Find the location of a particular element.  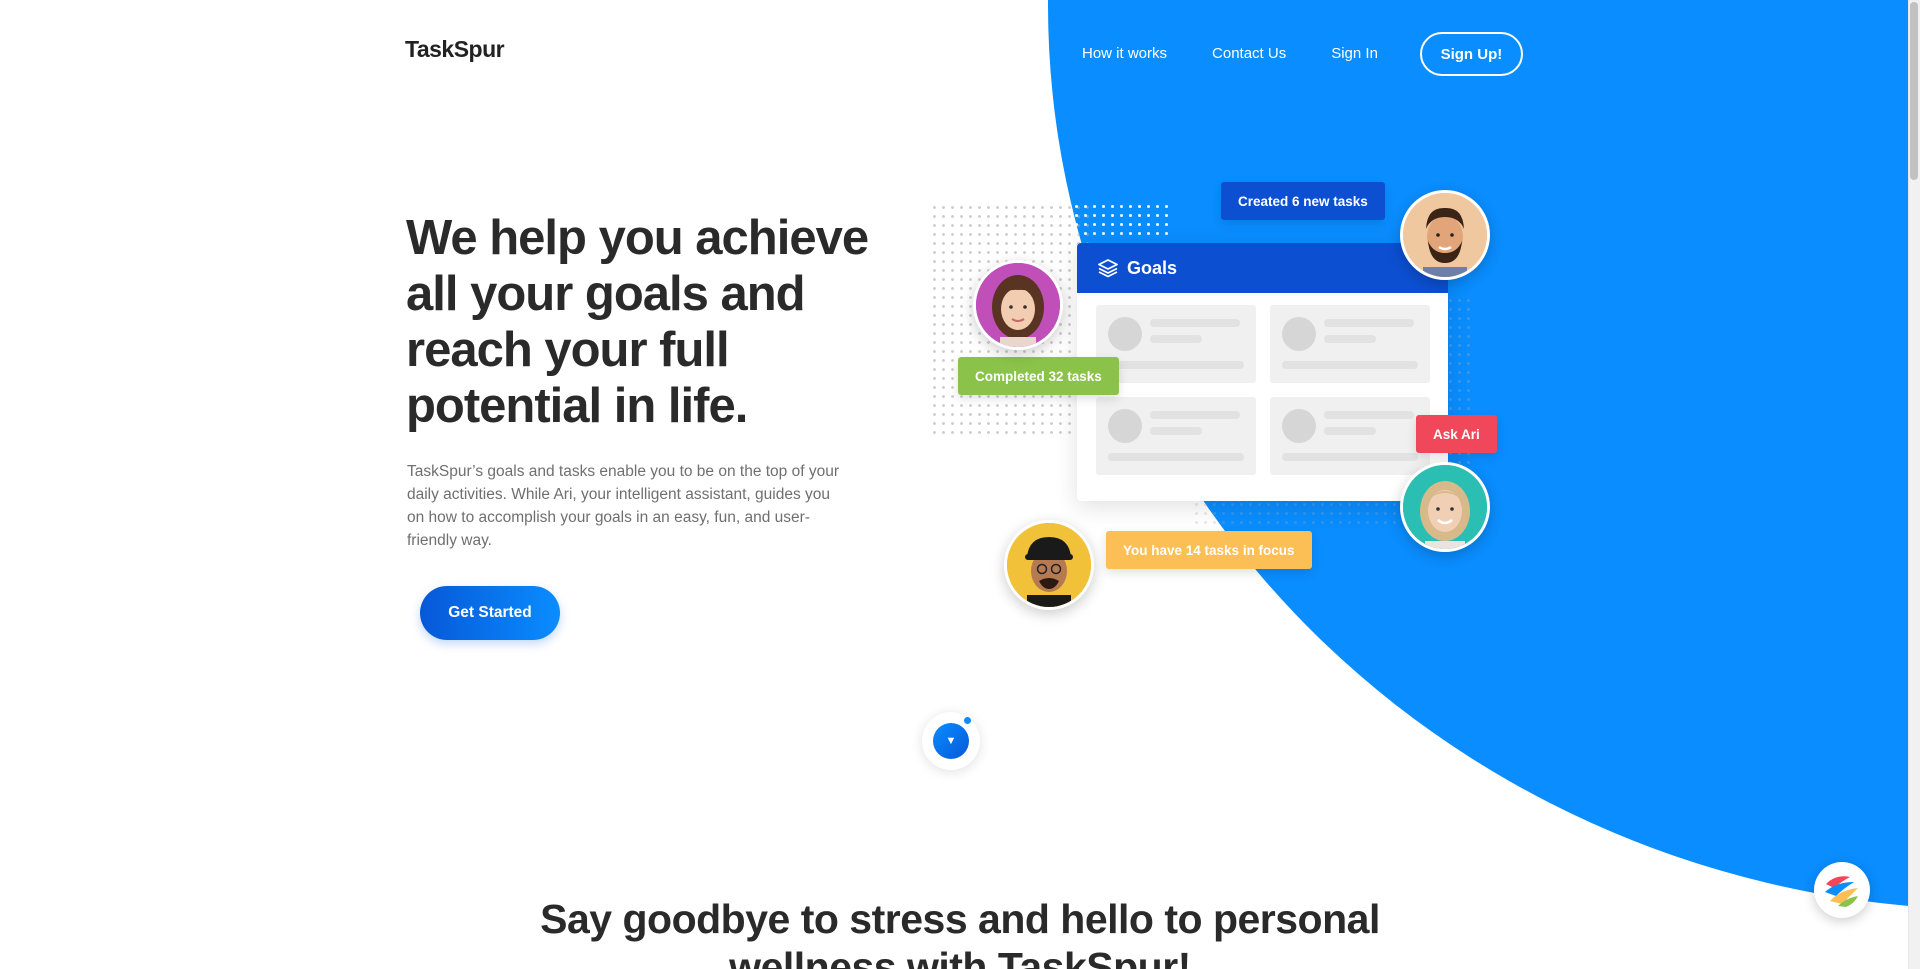

goals-grid is located at coordinates (1262, 390).